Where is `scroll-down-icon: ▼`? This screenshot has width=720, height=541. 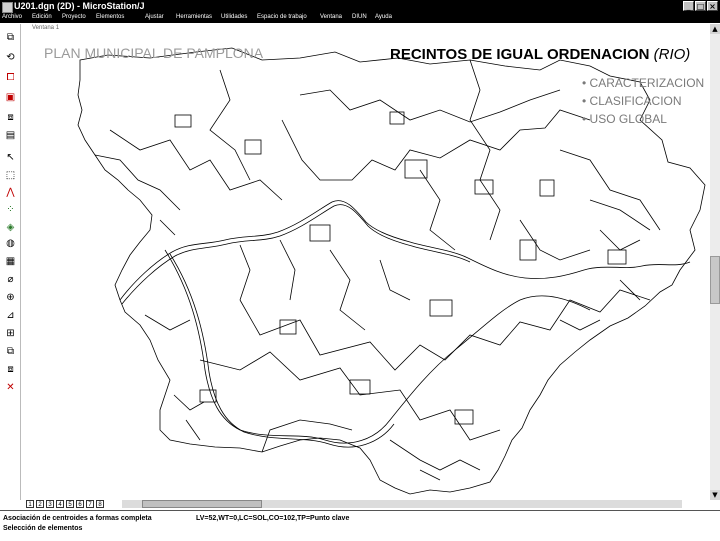 scroll-down-icon: ▼ is located at coordinates (715, 495).